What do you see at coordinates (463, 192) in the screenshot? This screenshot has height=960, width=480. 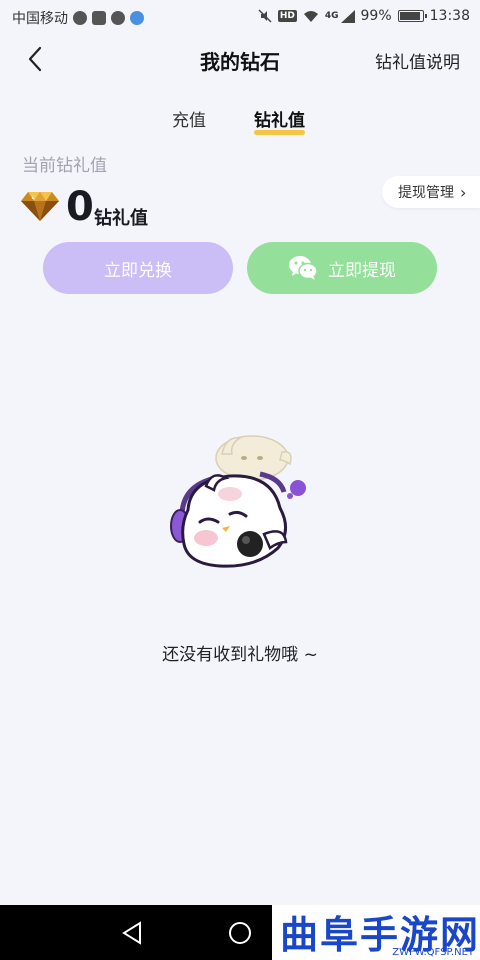 I see `chevron-right-icon: ›` at bounding box center [463, 192].